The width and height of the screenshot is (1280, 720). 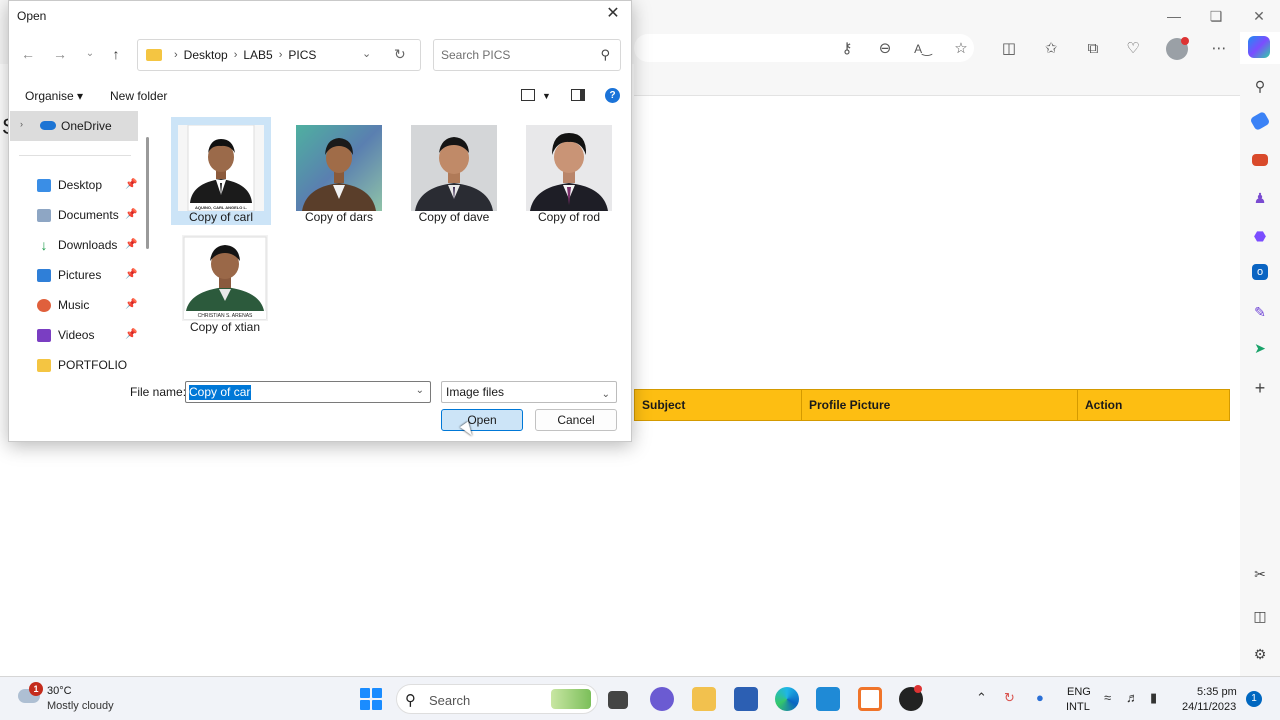 I want to click on file-name-label: Copy of rod, so click(x=569, y=217).